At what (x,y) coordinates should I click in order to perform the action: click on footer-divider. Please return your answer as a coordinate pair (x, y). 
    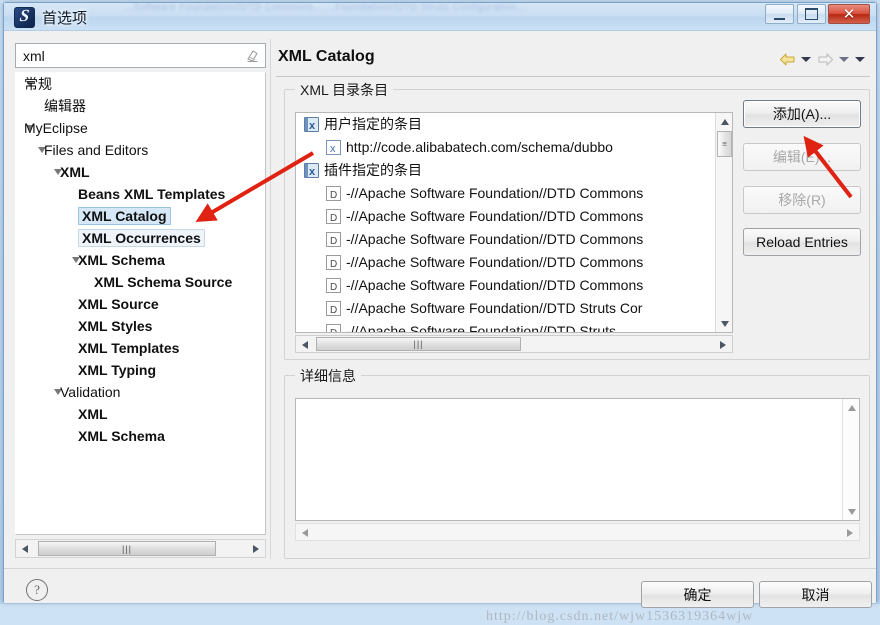
    Looking at the image, I should click on (440, 568).